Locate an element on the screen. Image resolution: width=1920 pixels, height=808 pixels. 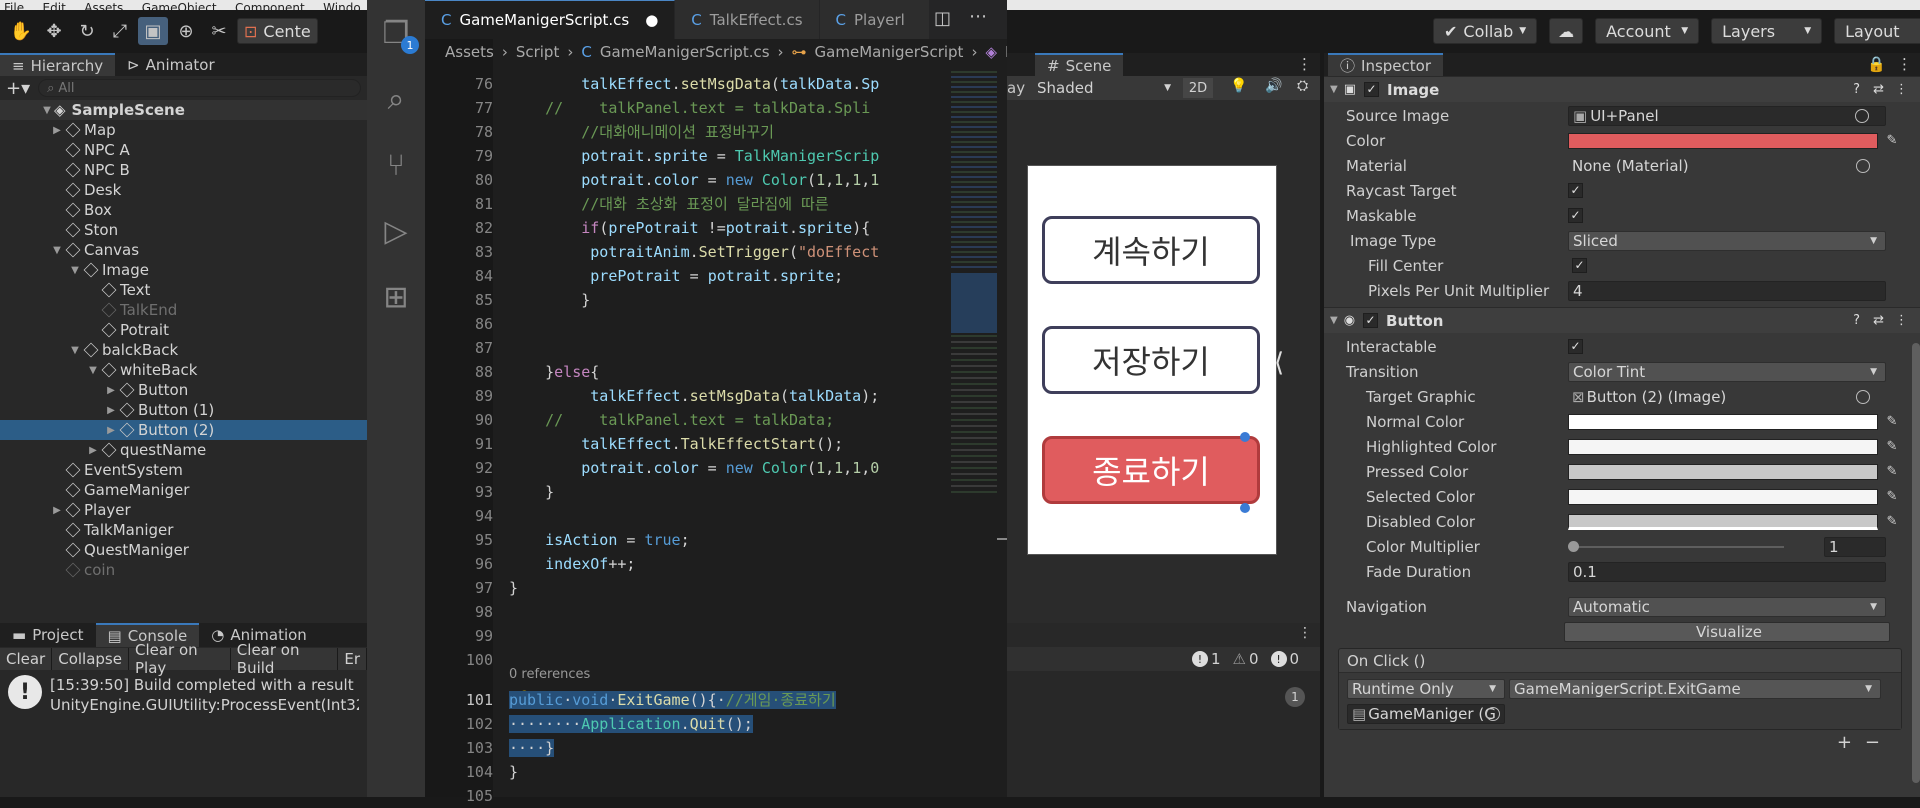
rect-handle is located at coordinates (1245, 437).